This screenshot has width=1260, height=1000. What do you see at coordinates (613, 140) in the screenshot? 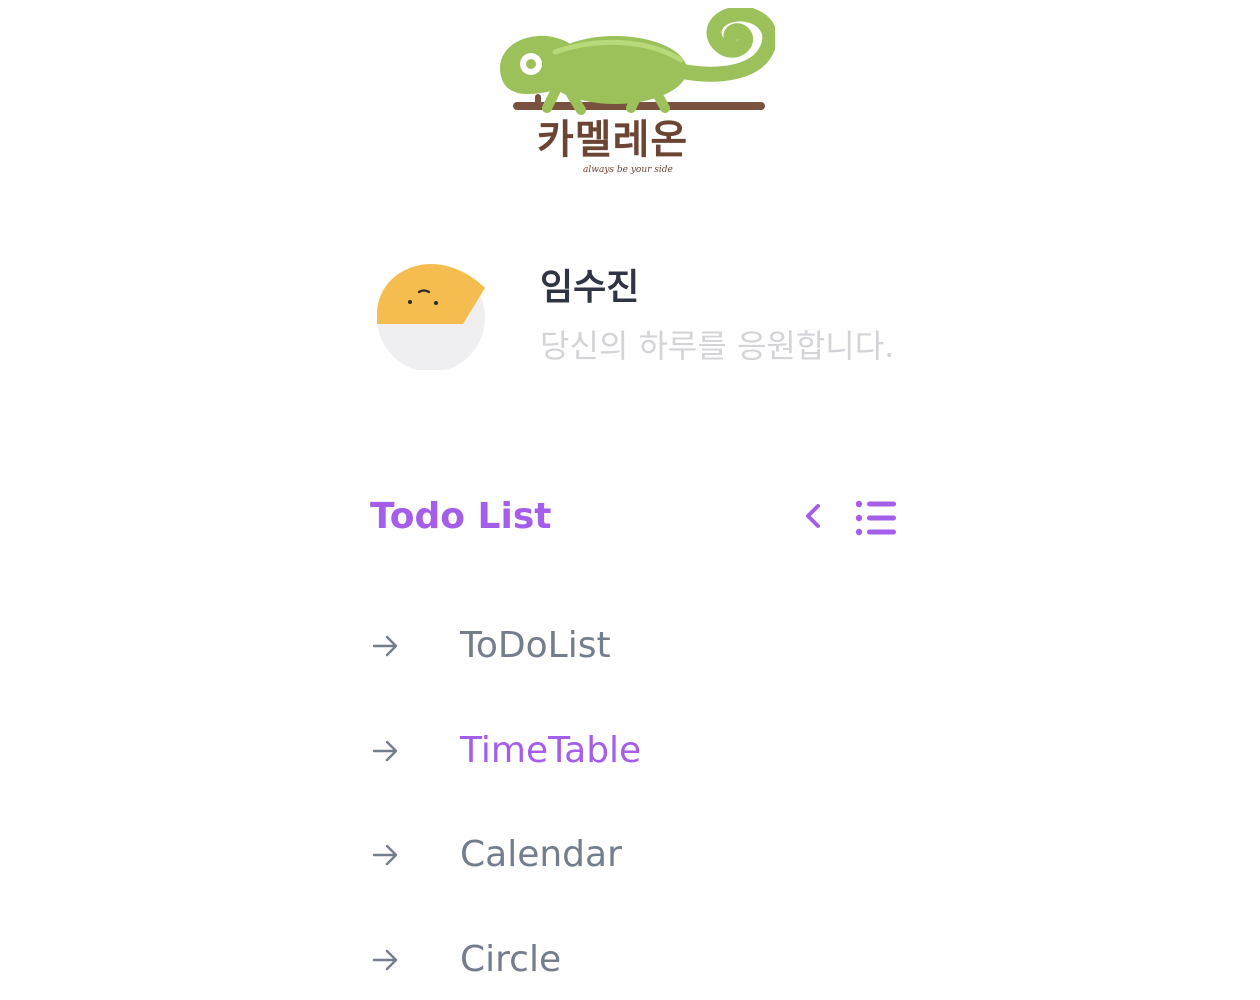
I see `logo-text: 카멜레온` at bounding box center [613, 140].